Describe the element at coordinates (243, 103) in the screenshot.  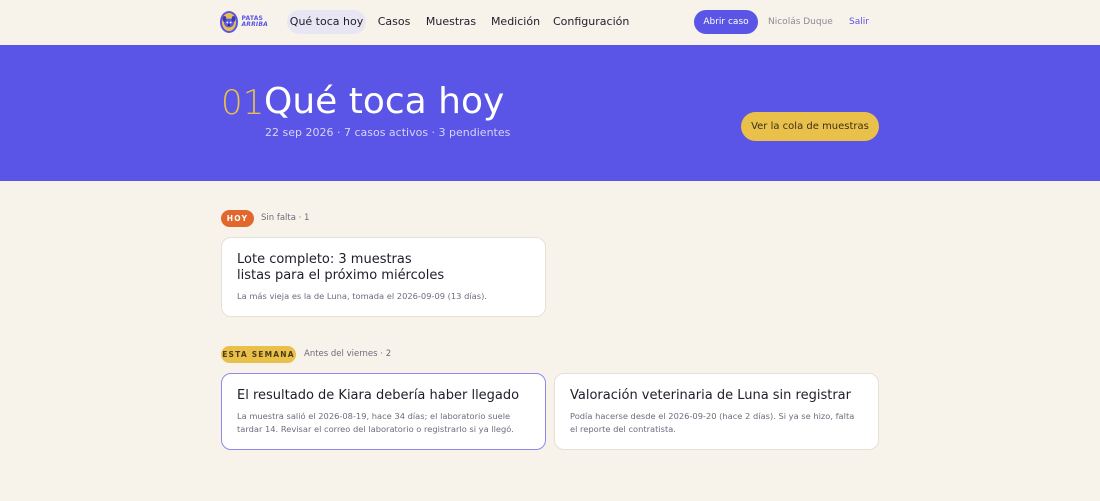
I see `section-number: 01` at that location.